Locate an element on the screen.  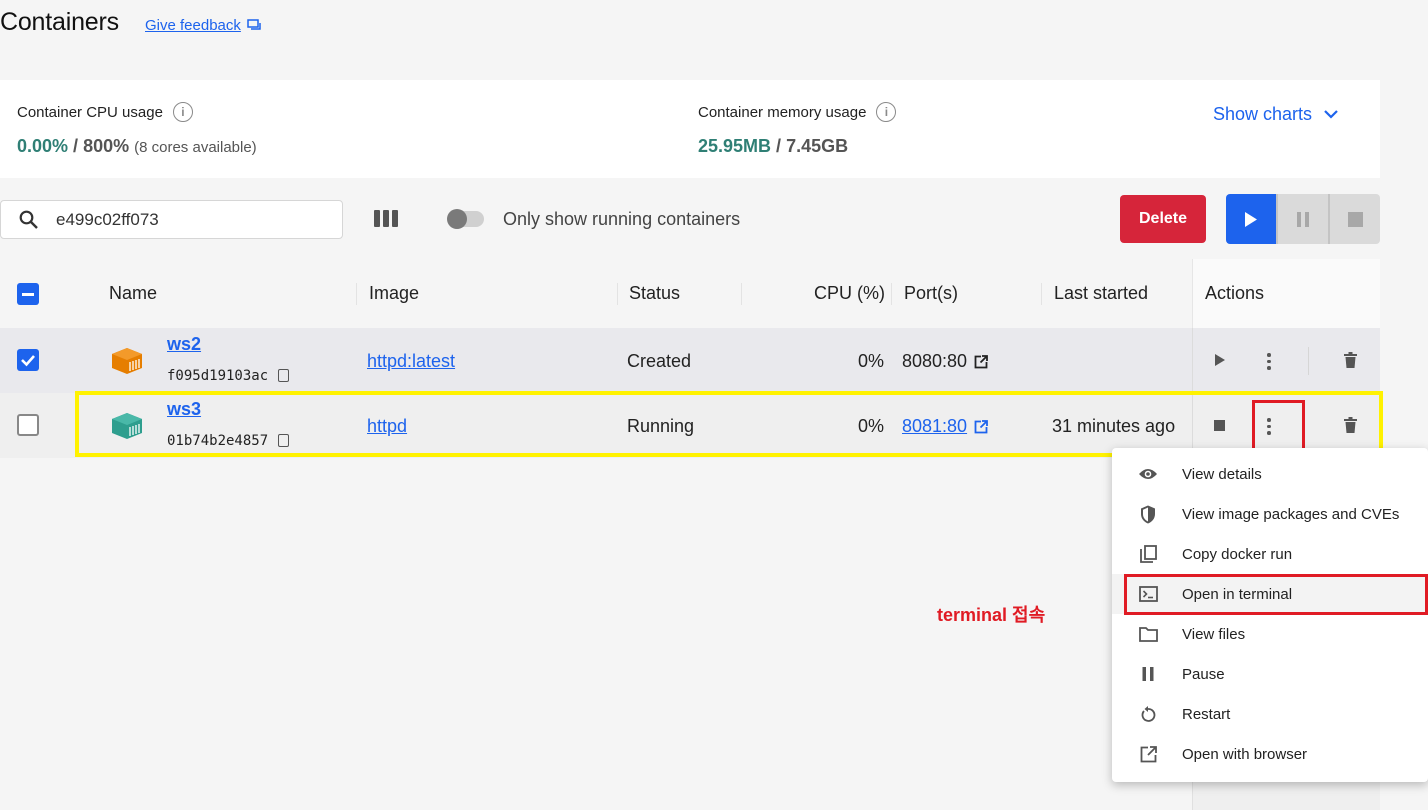
pause-button is located at coordinates (1302, 219).